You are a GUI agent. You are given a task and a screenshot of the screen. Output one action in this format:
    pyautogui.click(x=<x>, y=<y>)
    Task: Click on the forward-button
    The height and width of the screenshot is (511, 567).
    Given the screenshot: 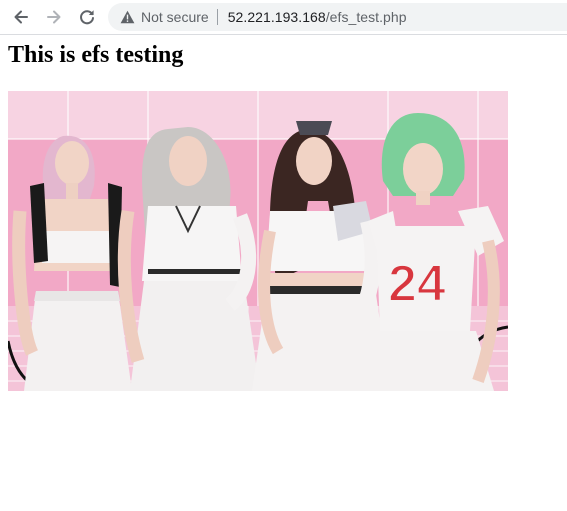 What is the action you would take?
    pyautogui.click(x=54, y=17)
    